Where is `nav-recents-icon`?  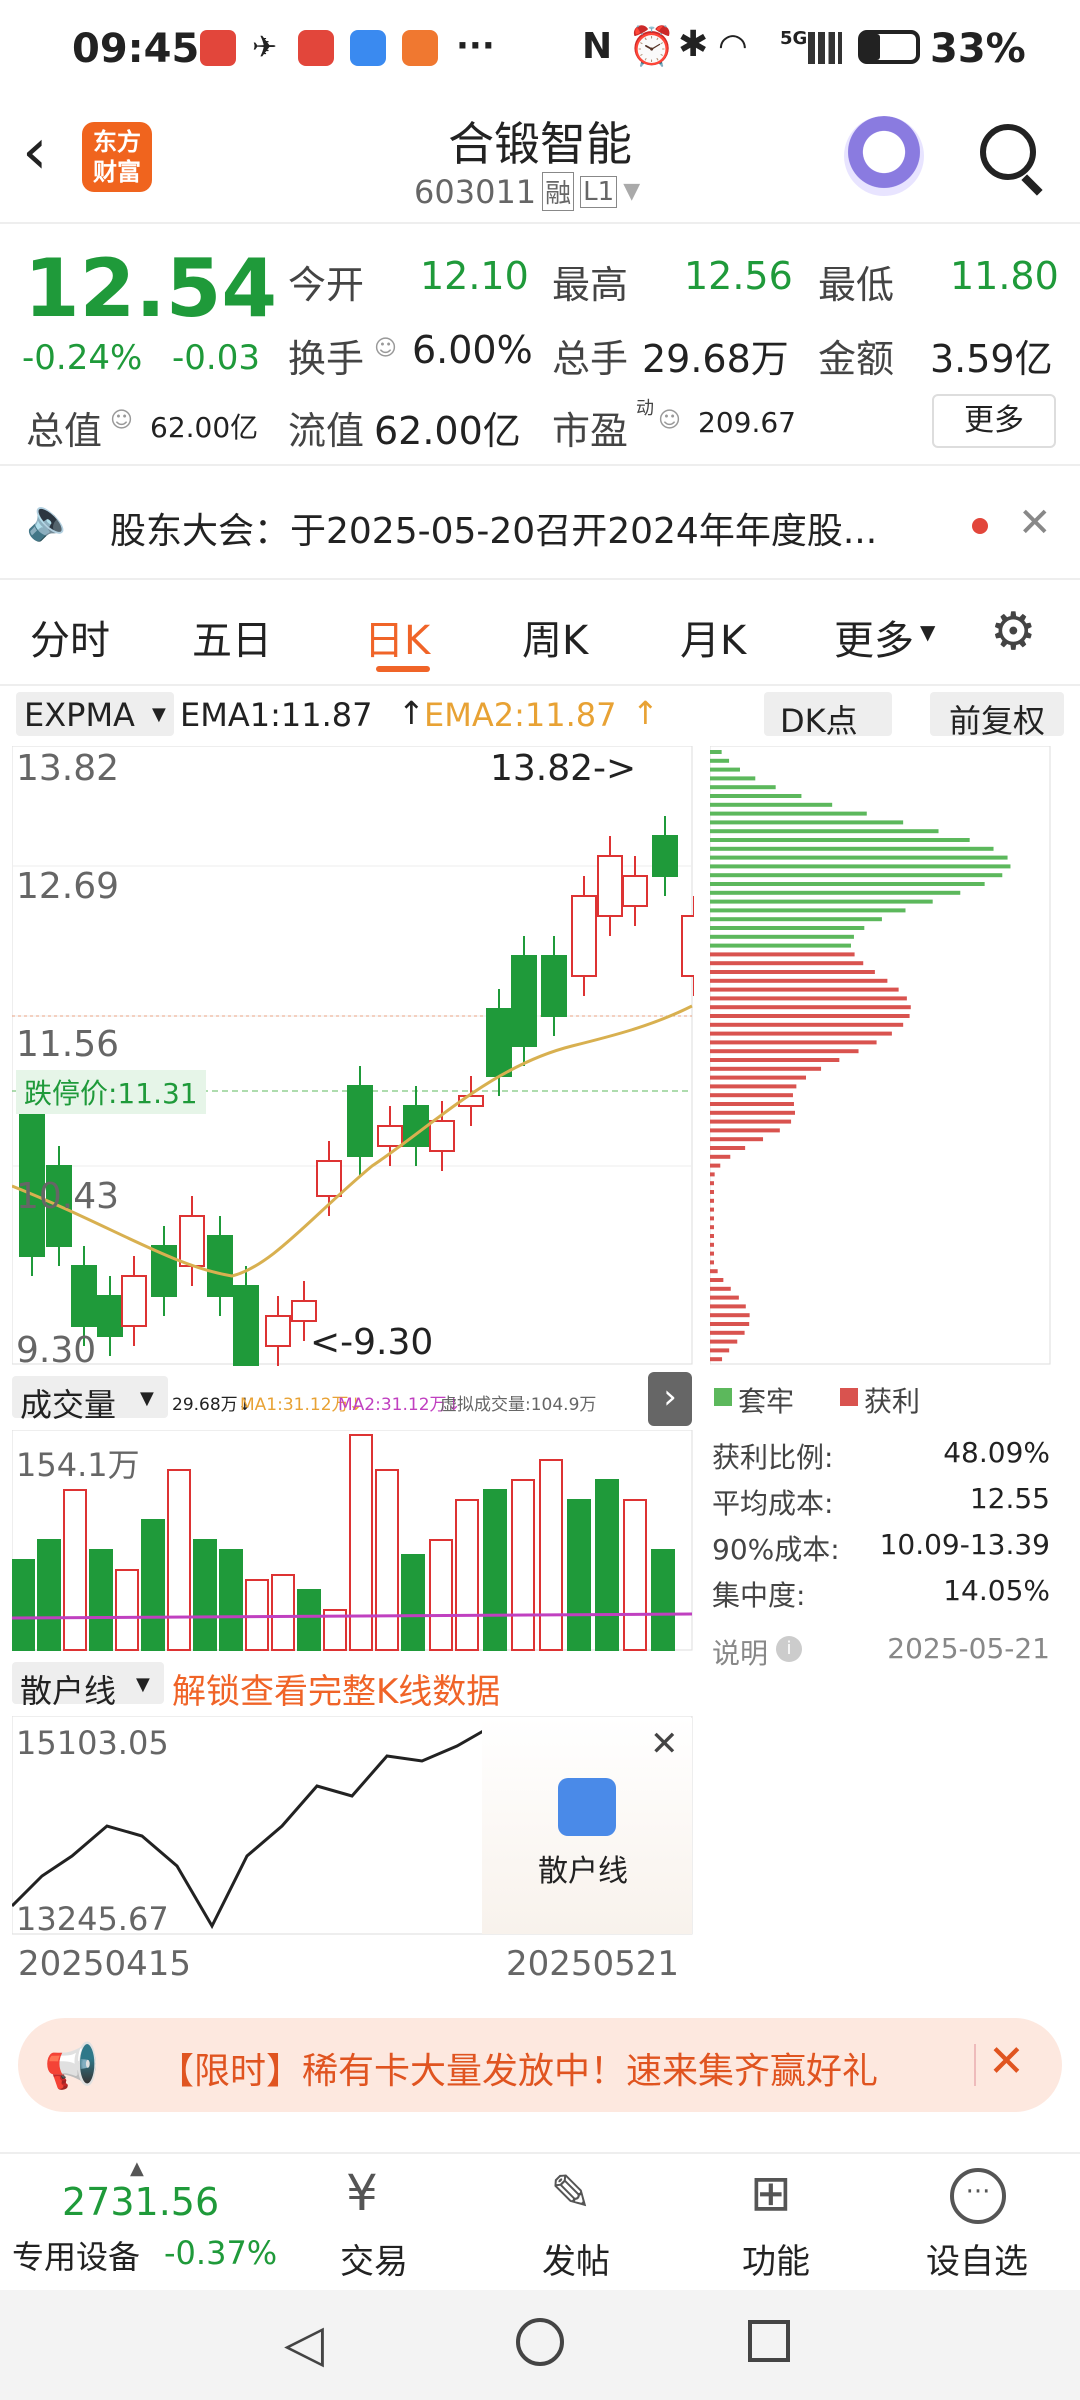
nav-recents-icon is located at coordinates (769, 2341).